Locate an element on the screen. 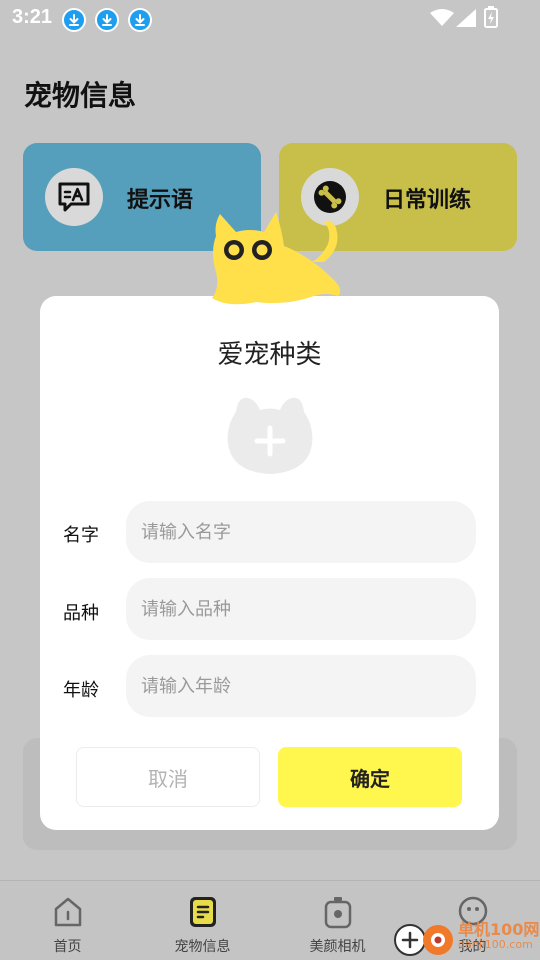 This screenshot has width=540, height=960. camera-icon is located at coordinates (337, 913).